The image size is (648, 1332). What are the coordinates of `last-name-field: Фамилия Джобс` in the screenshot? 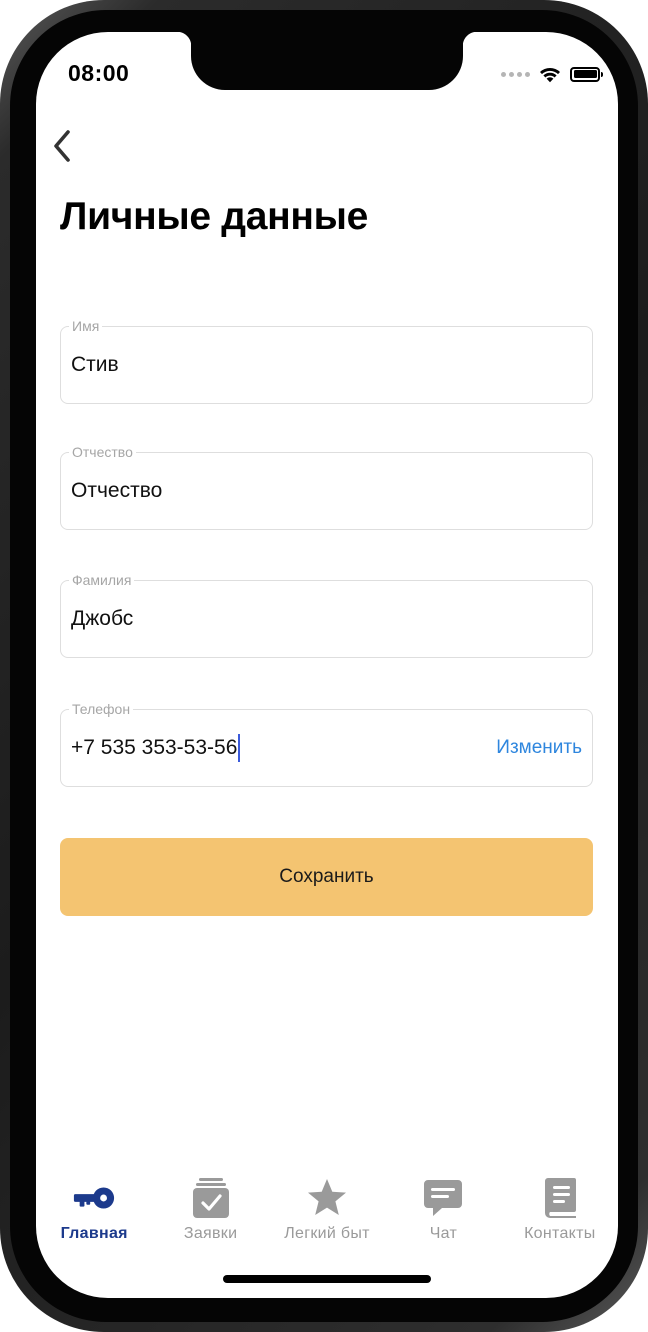 It's located at (326, 615).